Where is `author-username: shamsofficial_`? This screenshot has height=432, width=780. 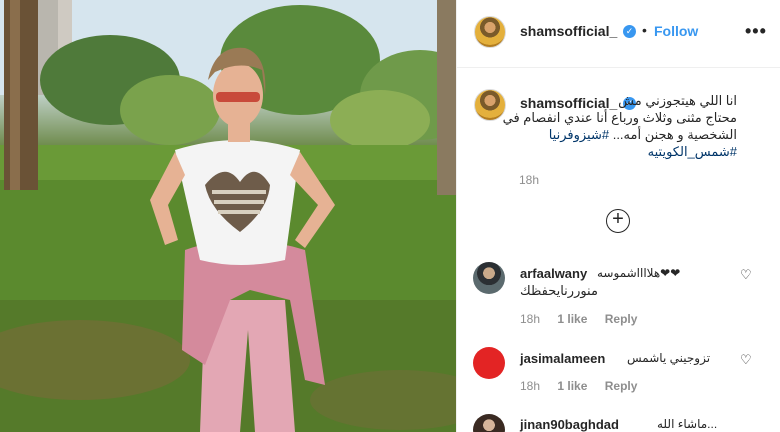
author-username: shamsofficial_ is located at coordinates (568, 31).